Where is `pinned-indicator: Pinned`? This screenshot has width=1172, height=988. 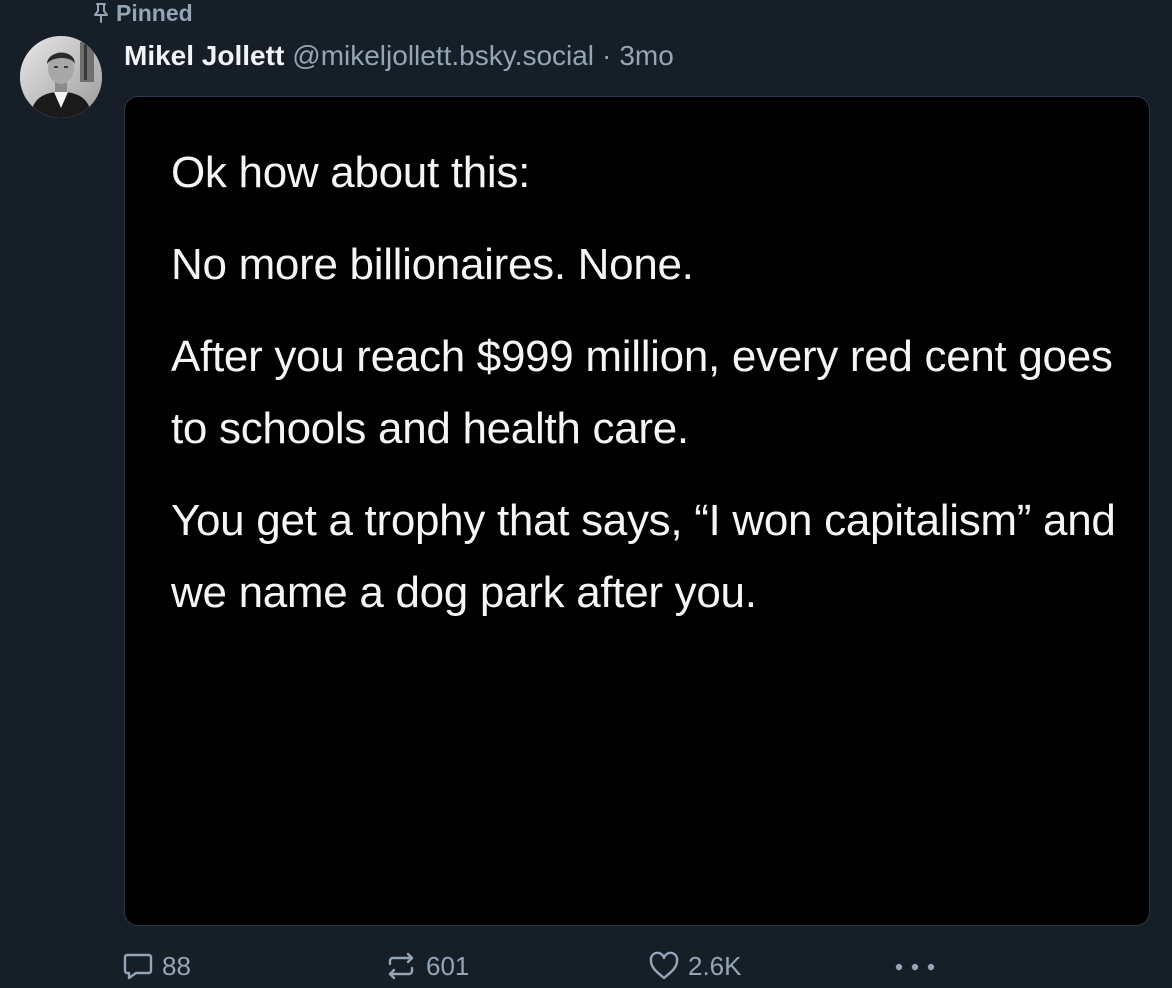
pinned-indicator: Pinned is located at coordinates (142, 13).